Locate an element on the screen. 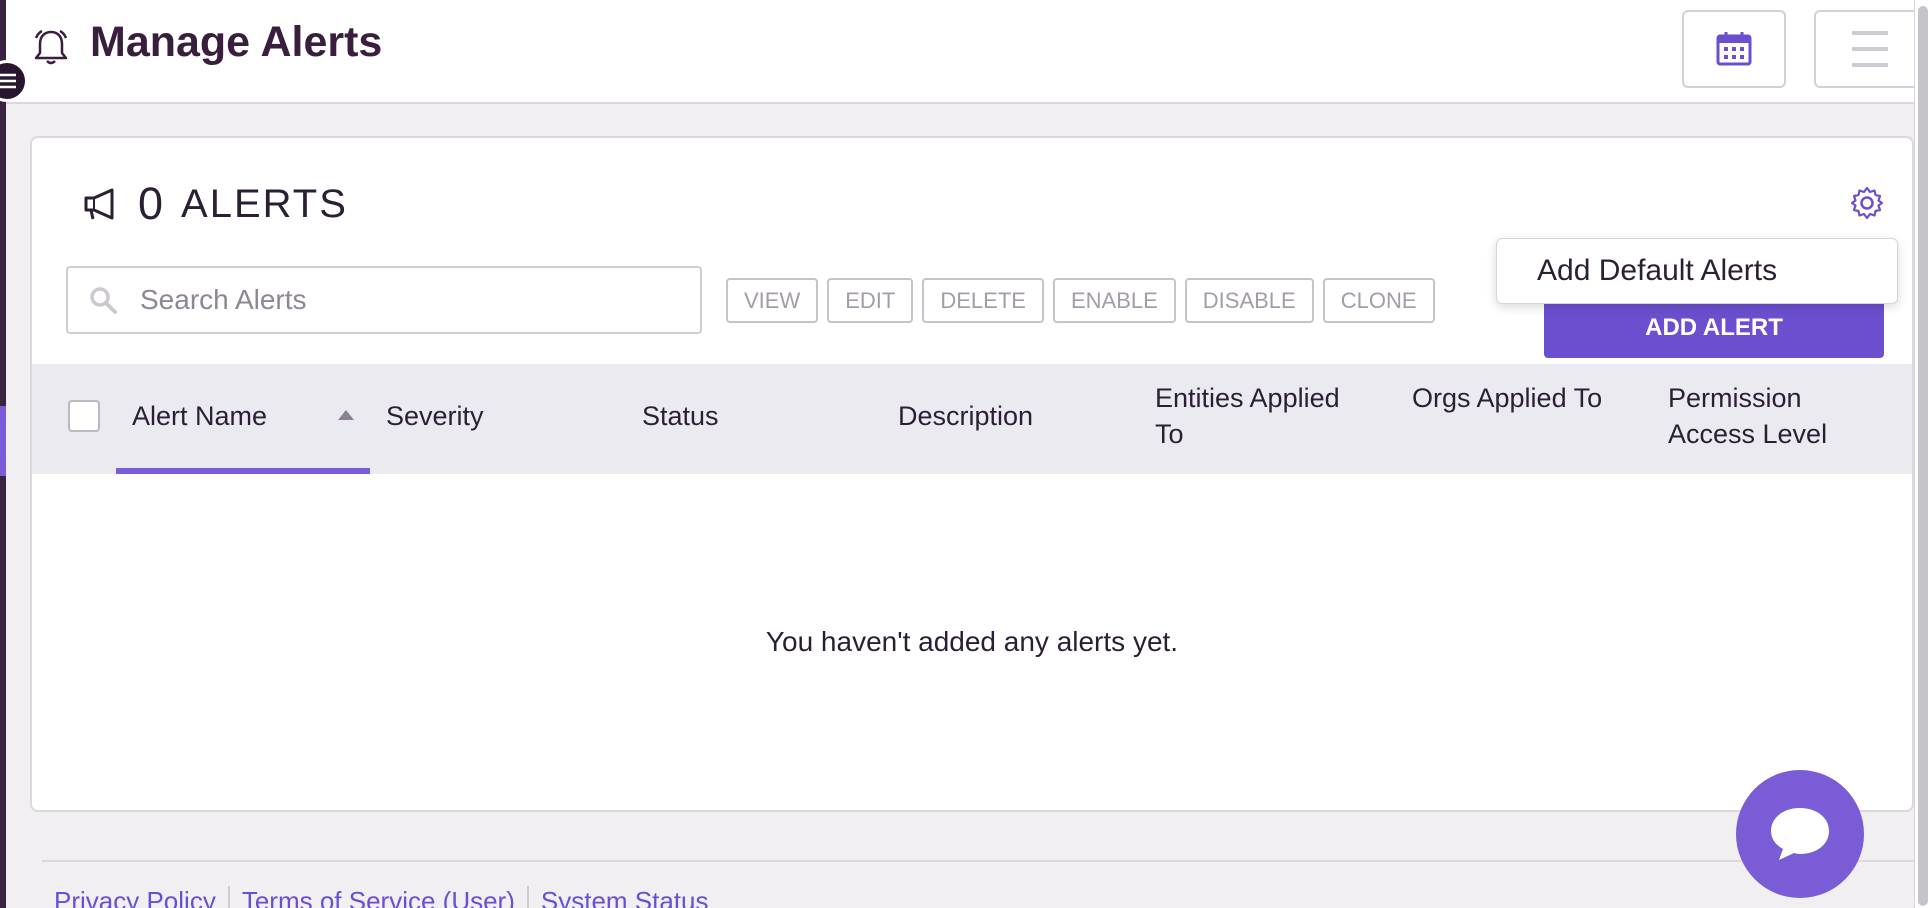 The image size is (1932, 908). alerts-count-label: ALERTS is located at coordinates (264, 203).